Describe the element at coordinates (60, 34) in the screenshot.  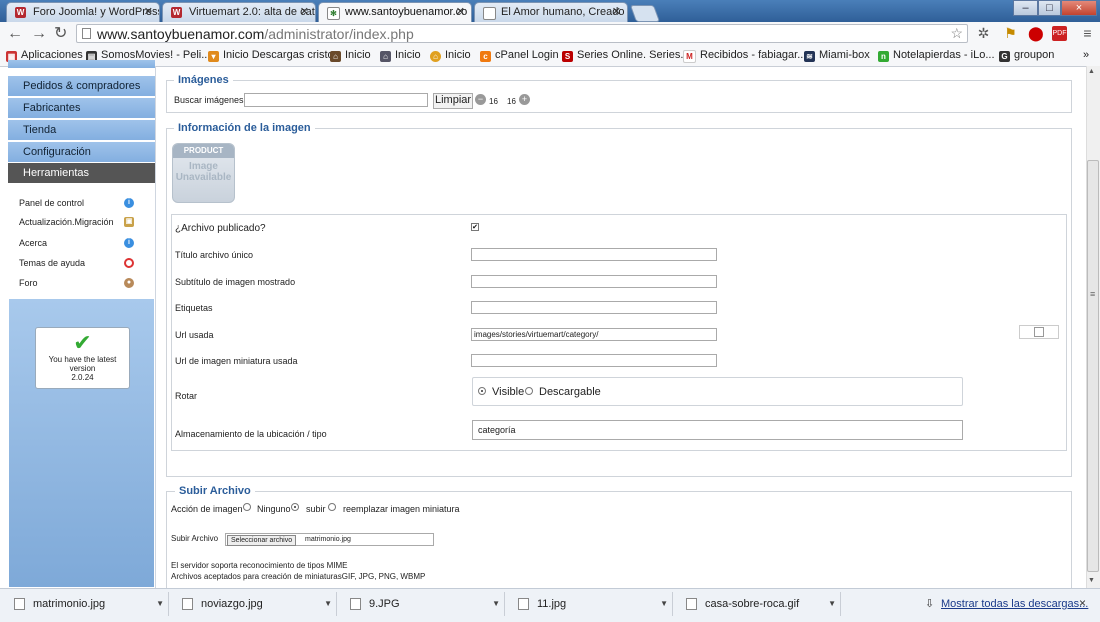
I see `reload-icon: ↻` at that location.